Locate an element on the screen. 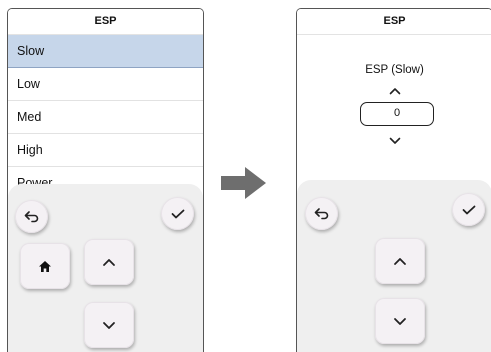 This screenshot has height=352, width=491. home-icon is located at coordinates (45, 266).